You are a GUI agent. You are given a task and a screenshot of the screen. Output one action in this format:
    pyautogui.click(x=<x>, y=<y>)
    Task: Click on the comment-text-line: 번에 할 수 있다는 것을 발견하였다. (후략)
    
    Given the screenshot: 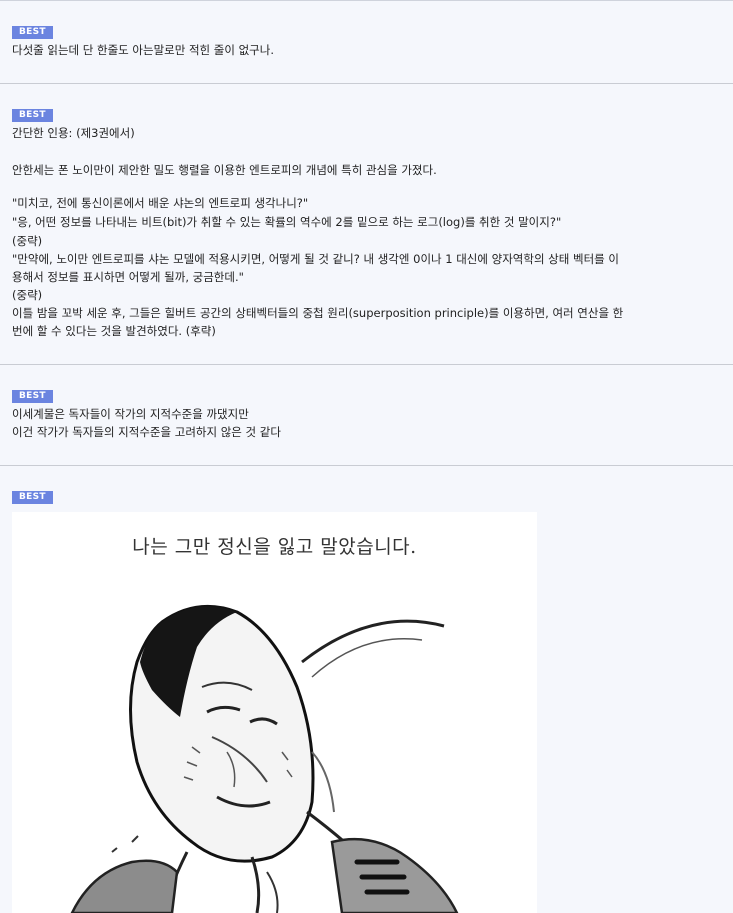 What is the action you would take?
    pyautogui.click(x=114, y=331)
    